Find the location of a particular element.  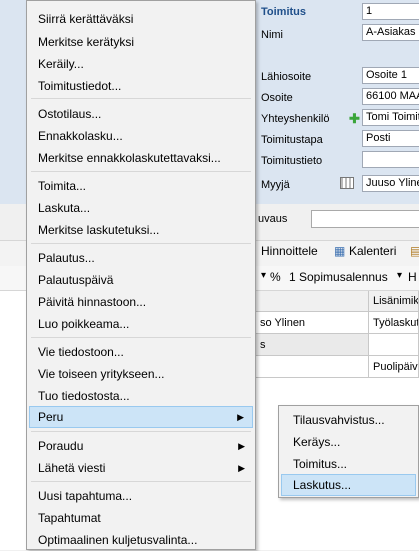

percent-button: % is located at coordinates (275, 277).